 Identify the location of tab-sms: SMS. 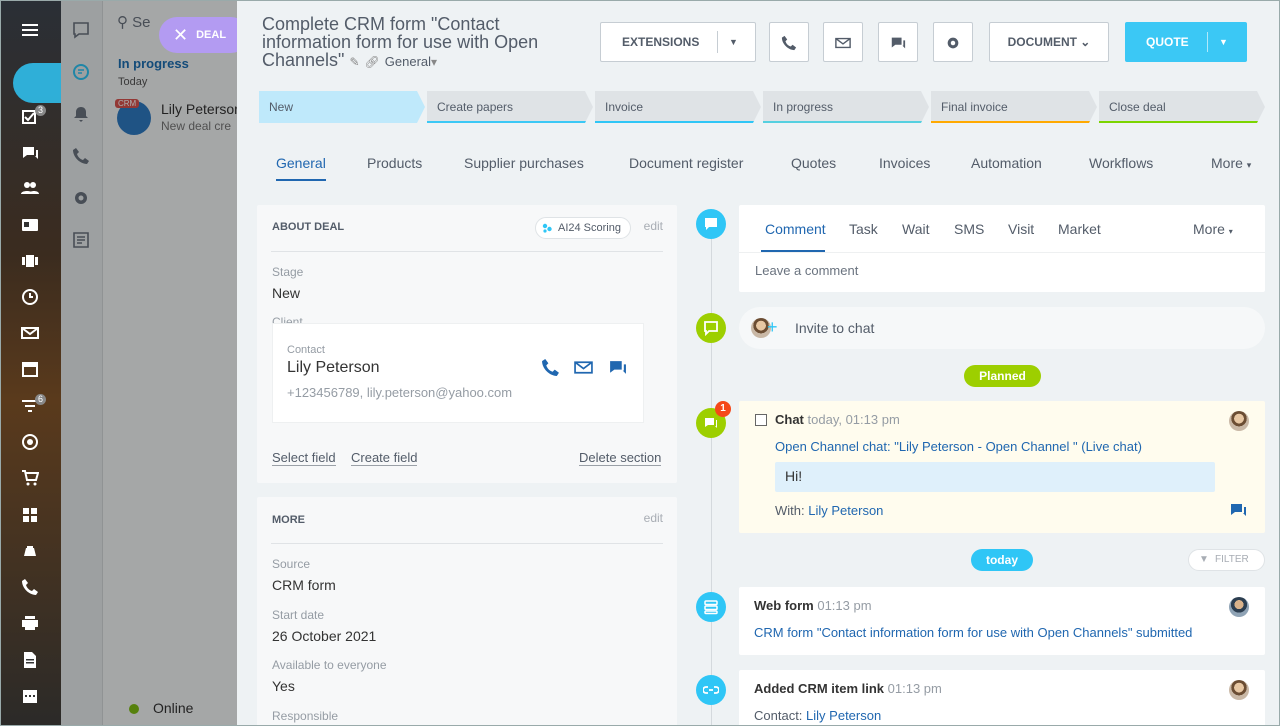
(969, 229).